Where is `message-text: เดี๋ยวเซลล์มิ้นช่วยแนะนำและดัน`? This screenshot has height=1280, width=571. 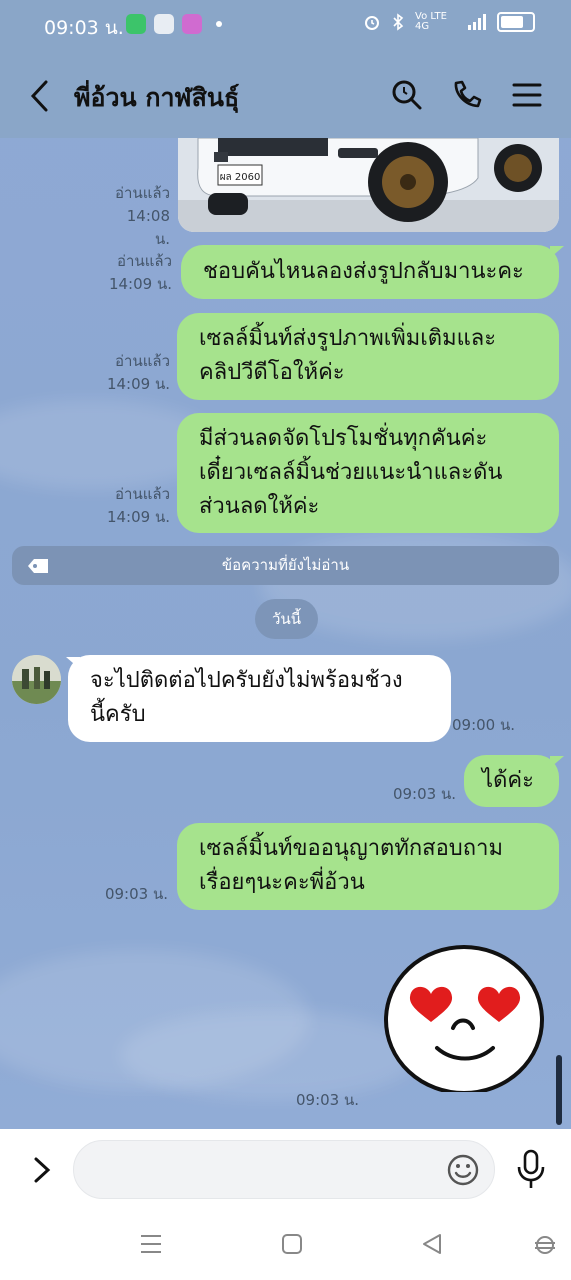 message-text: เดี๋ยวเซลล์มิ้นช่วยแนะนำและดัน is located at coordinates (351, 472).